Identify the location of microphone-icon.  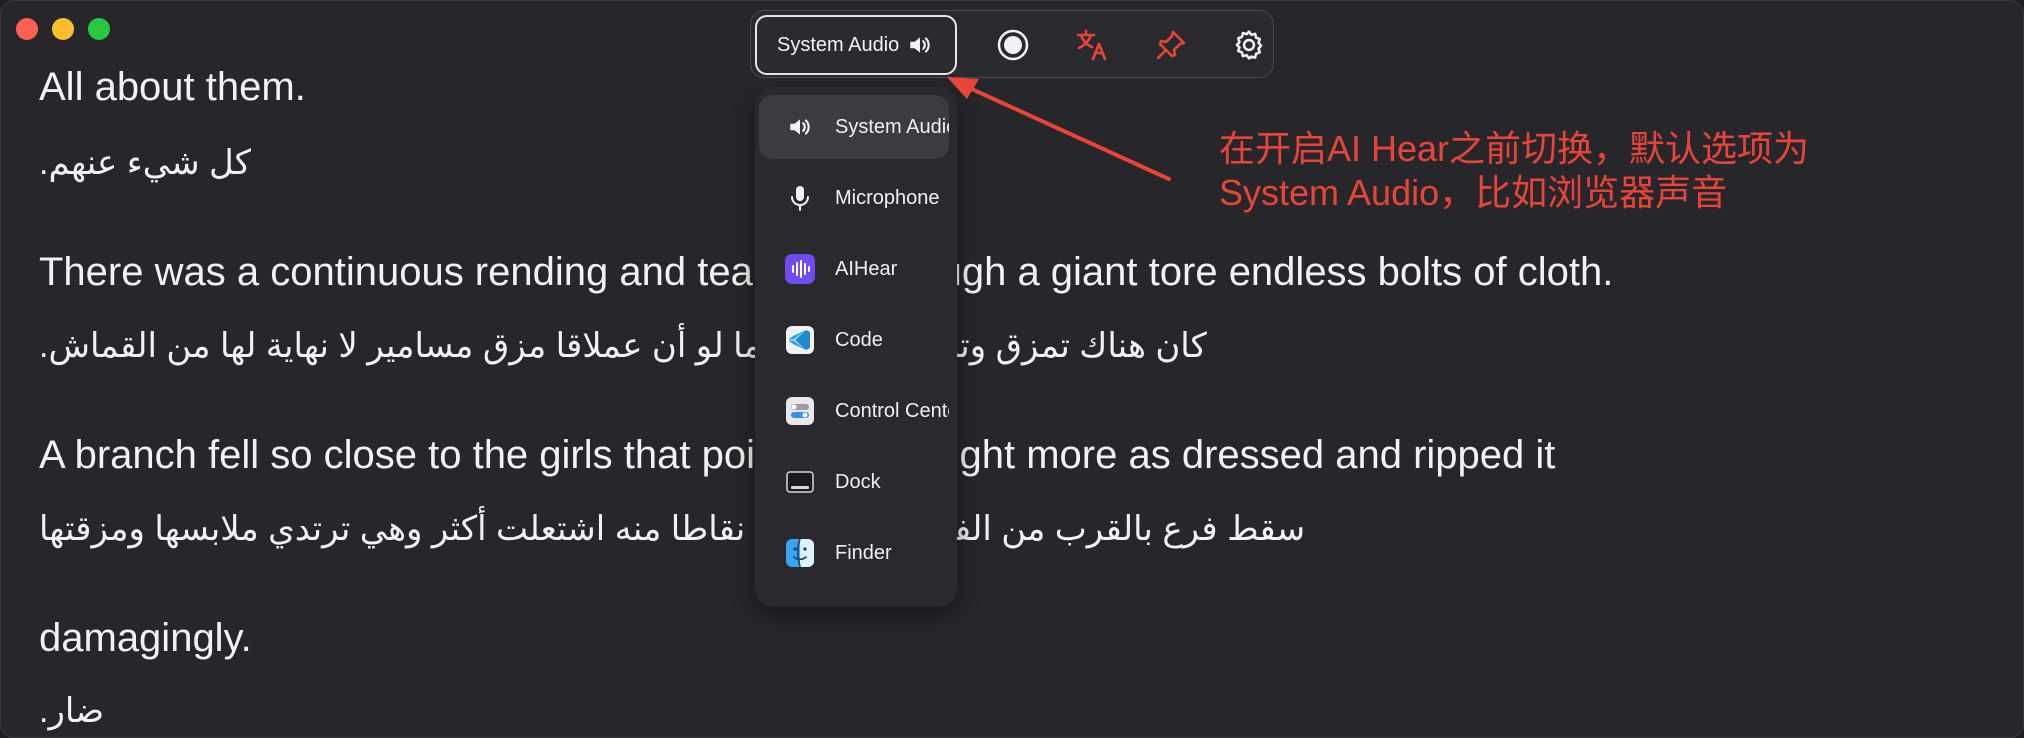
(800, 198).